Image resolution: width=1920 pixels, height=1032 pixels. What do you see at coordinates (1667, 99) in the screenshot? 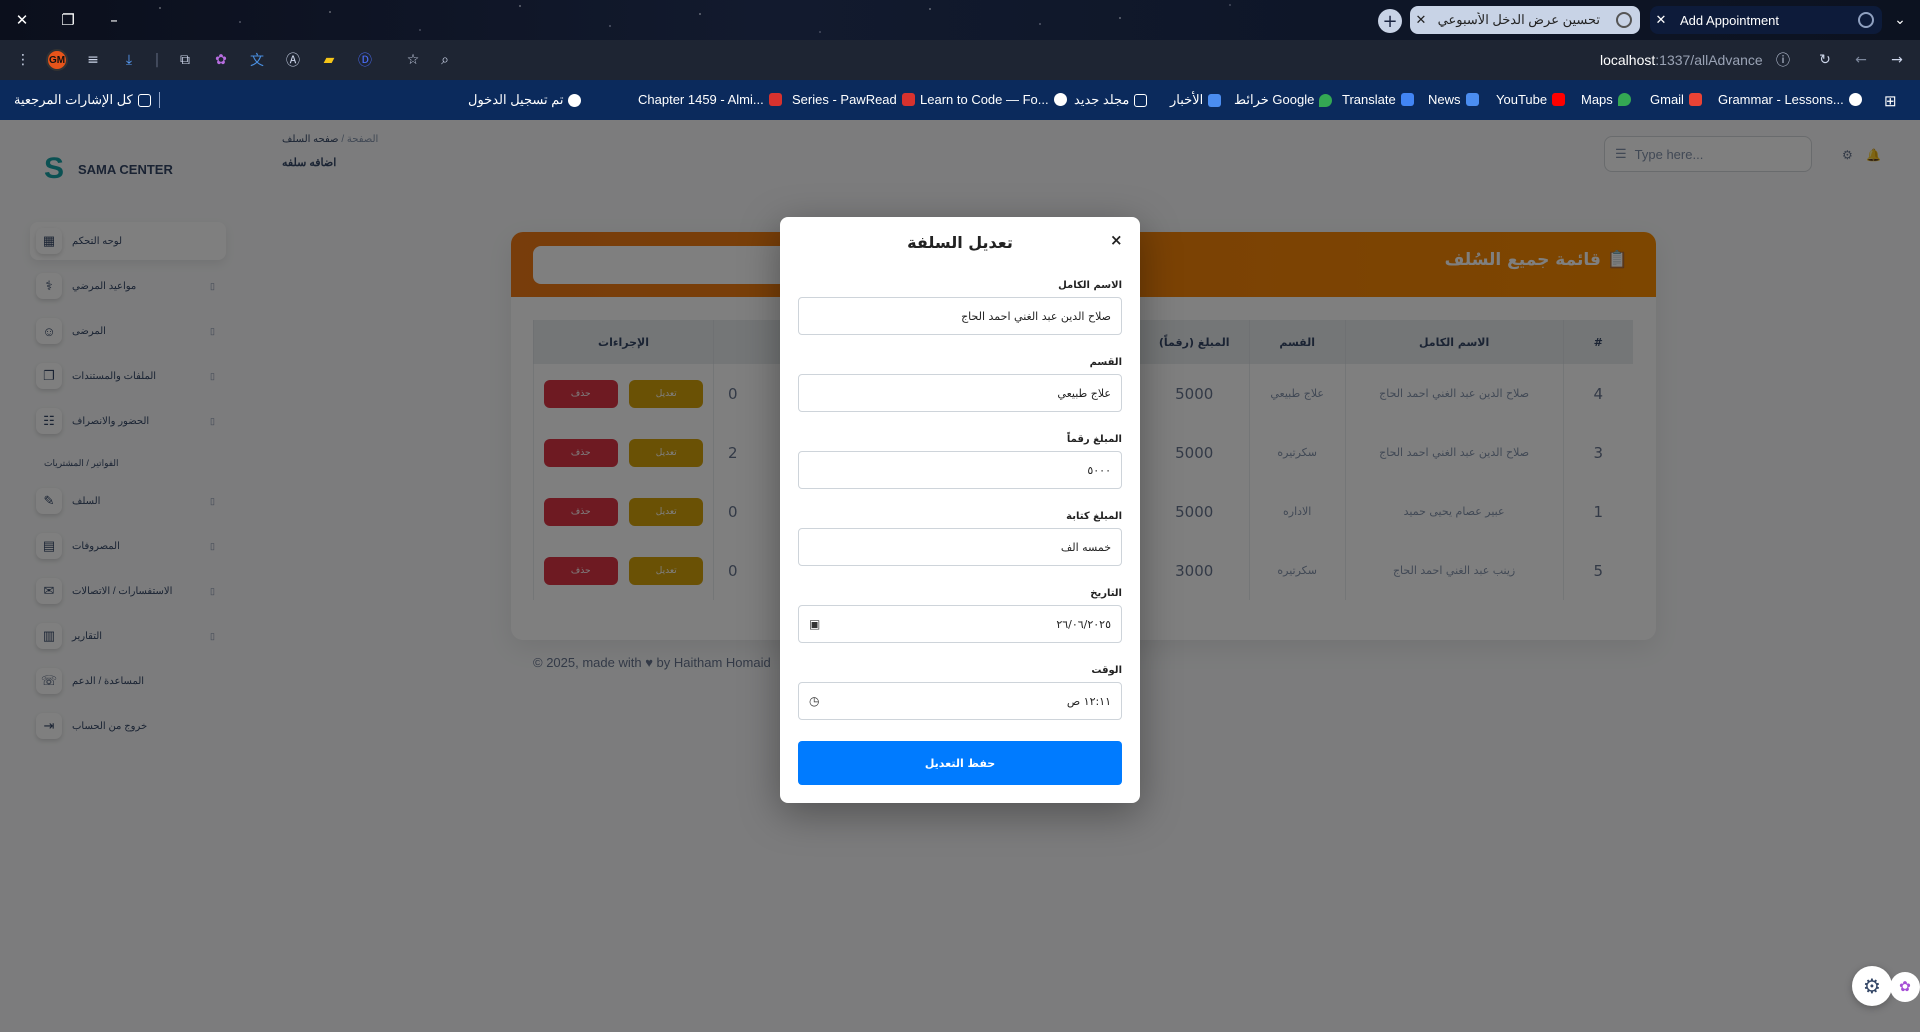
I see `bookmark-label: Gmail` at bounding box center [1667, 99].